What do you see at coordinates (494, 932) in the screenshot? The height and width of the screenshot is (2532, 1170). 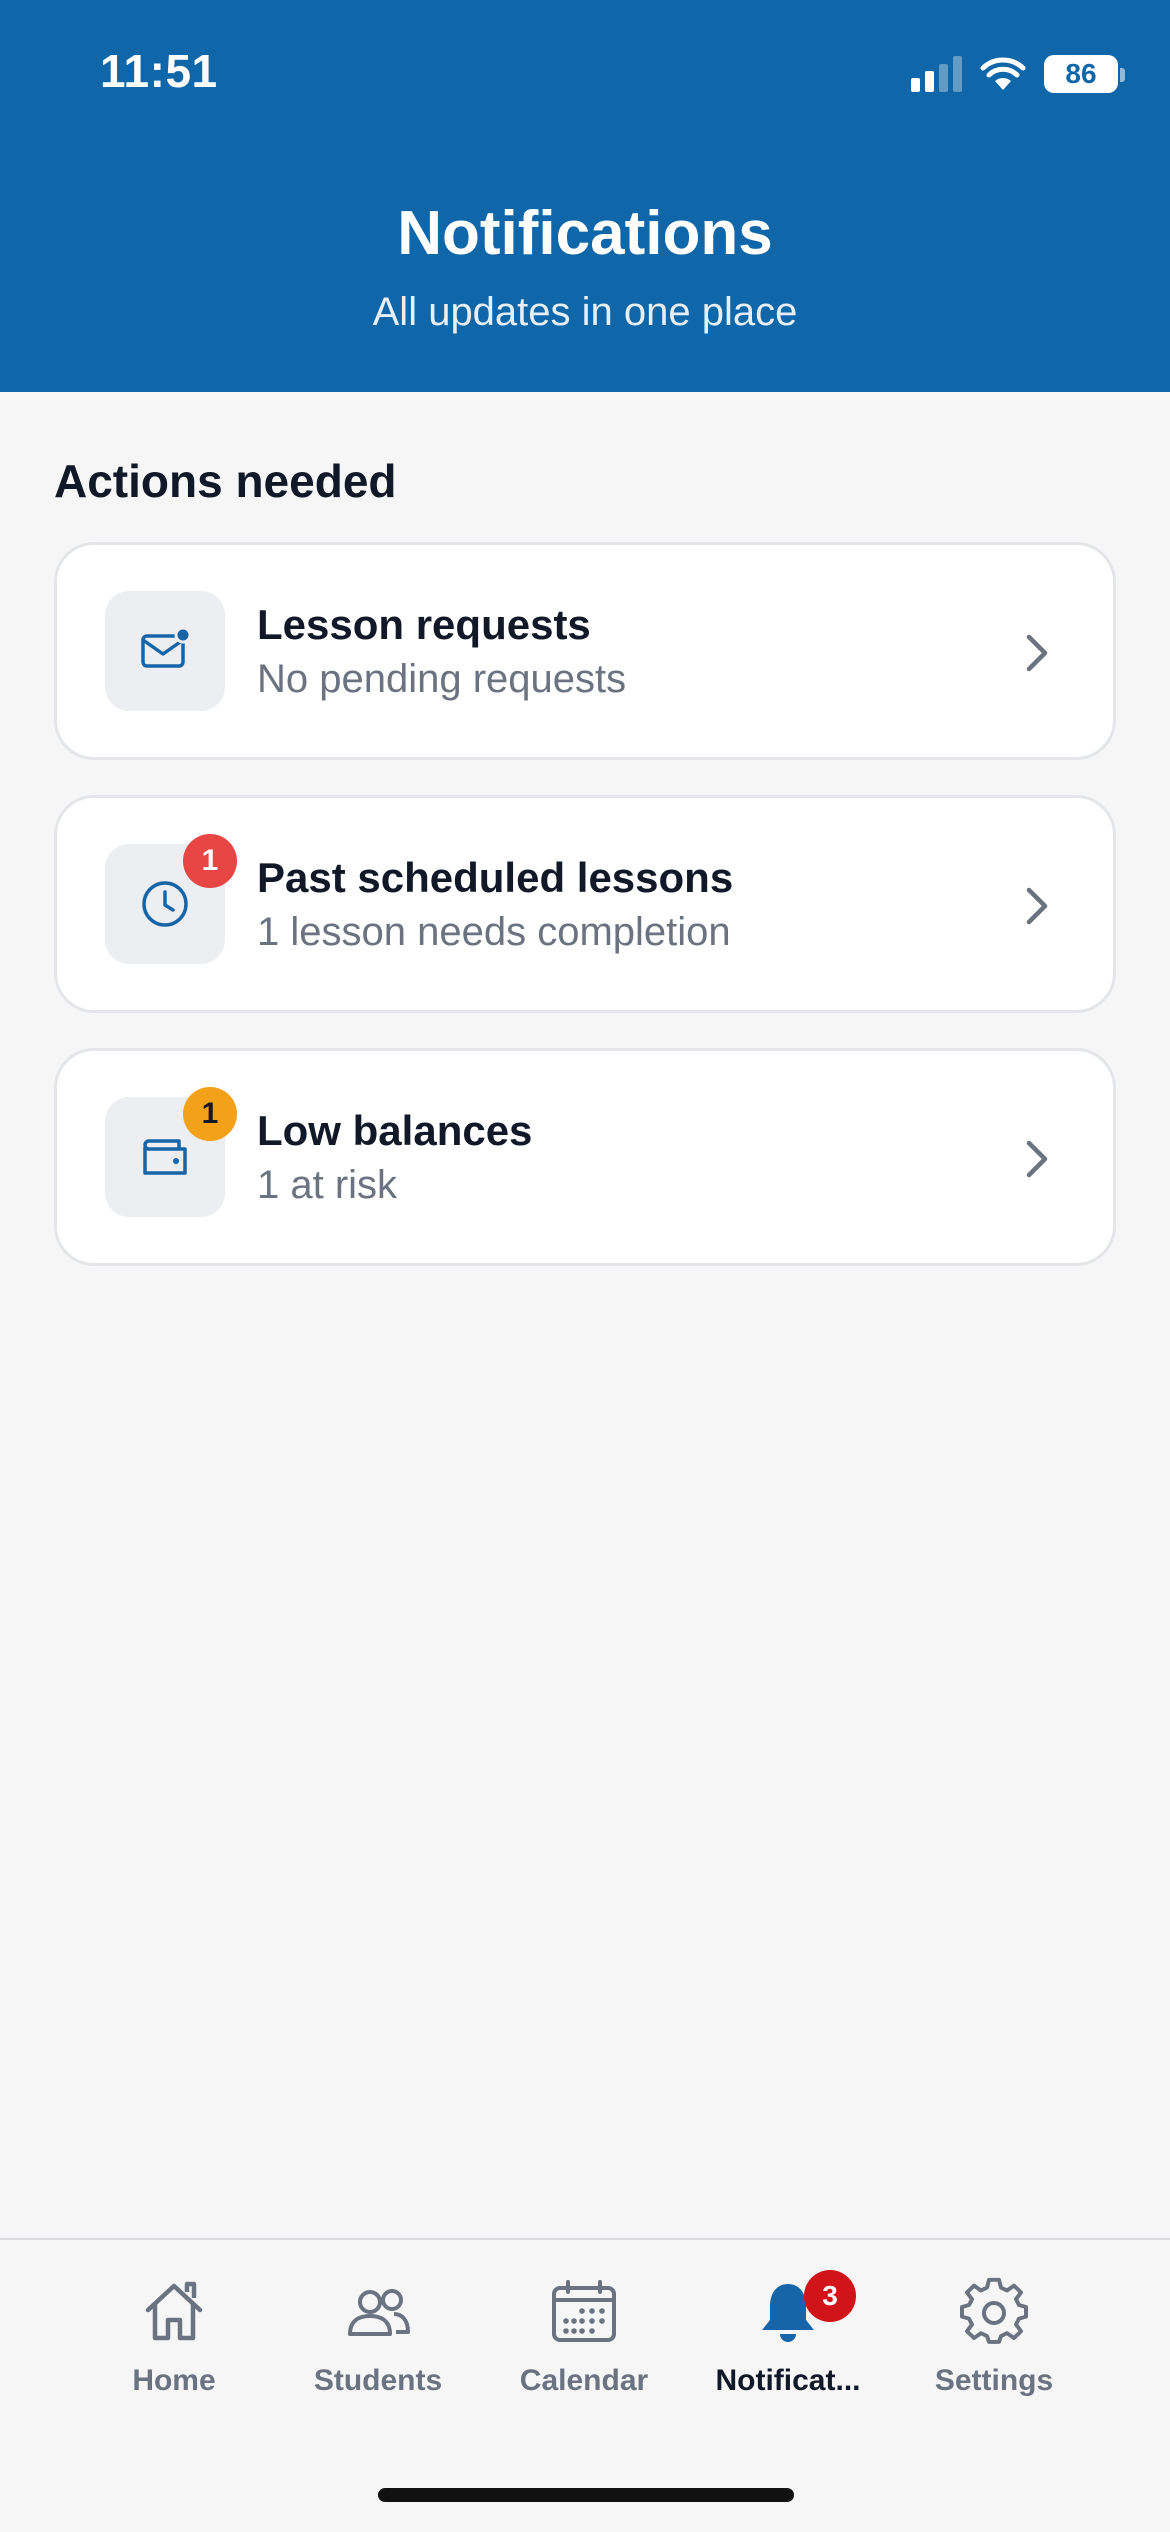 I see `card-subtitle: 1 lesson needs completion` at bounding box center [494, 932].